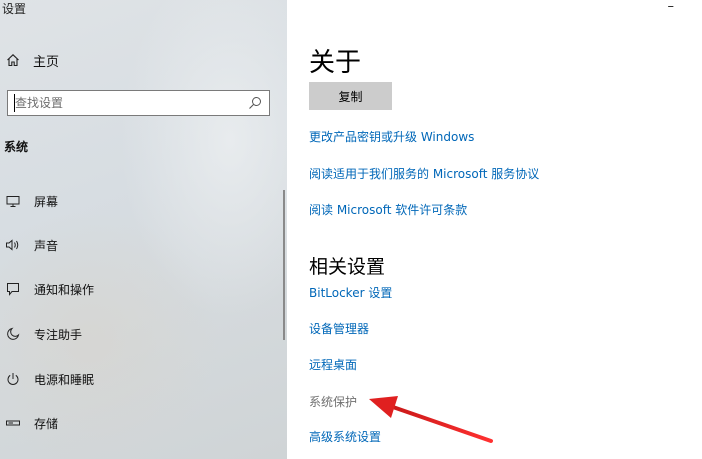  What do you see at coordinates (333, 364) in the screenshot?
I see `link-remote-desktop: 远程桌面` at bounding box center [333, 364].